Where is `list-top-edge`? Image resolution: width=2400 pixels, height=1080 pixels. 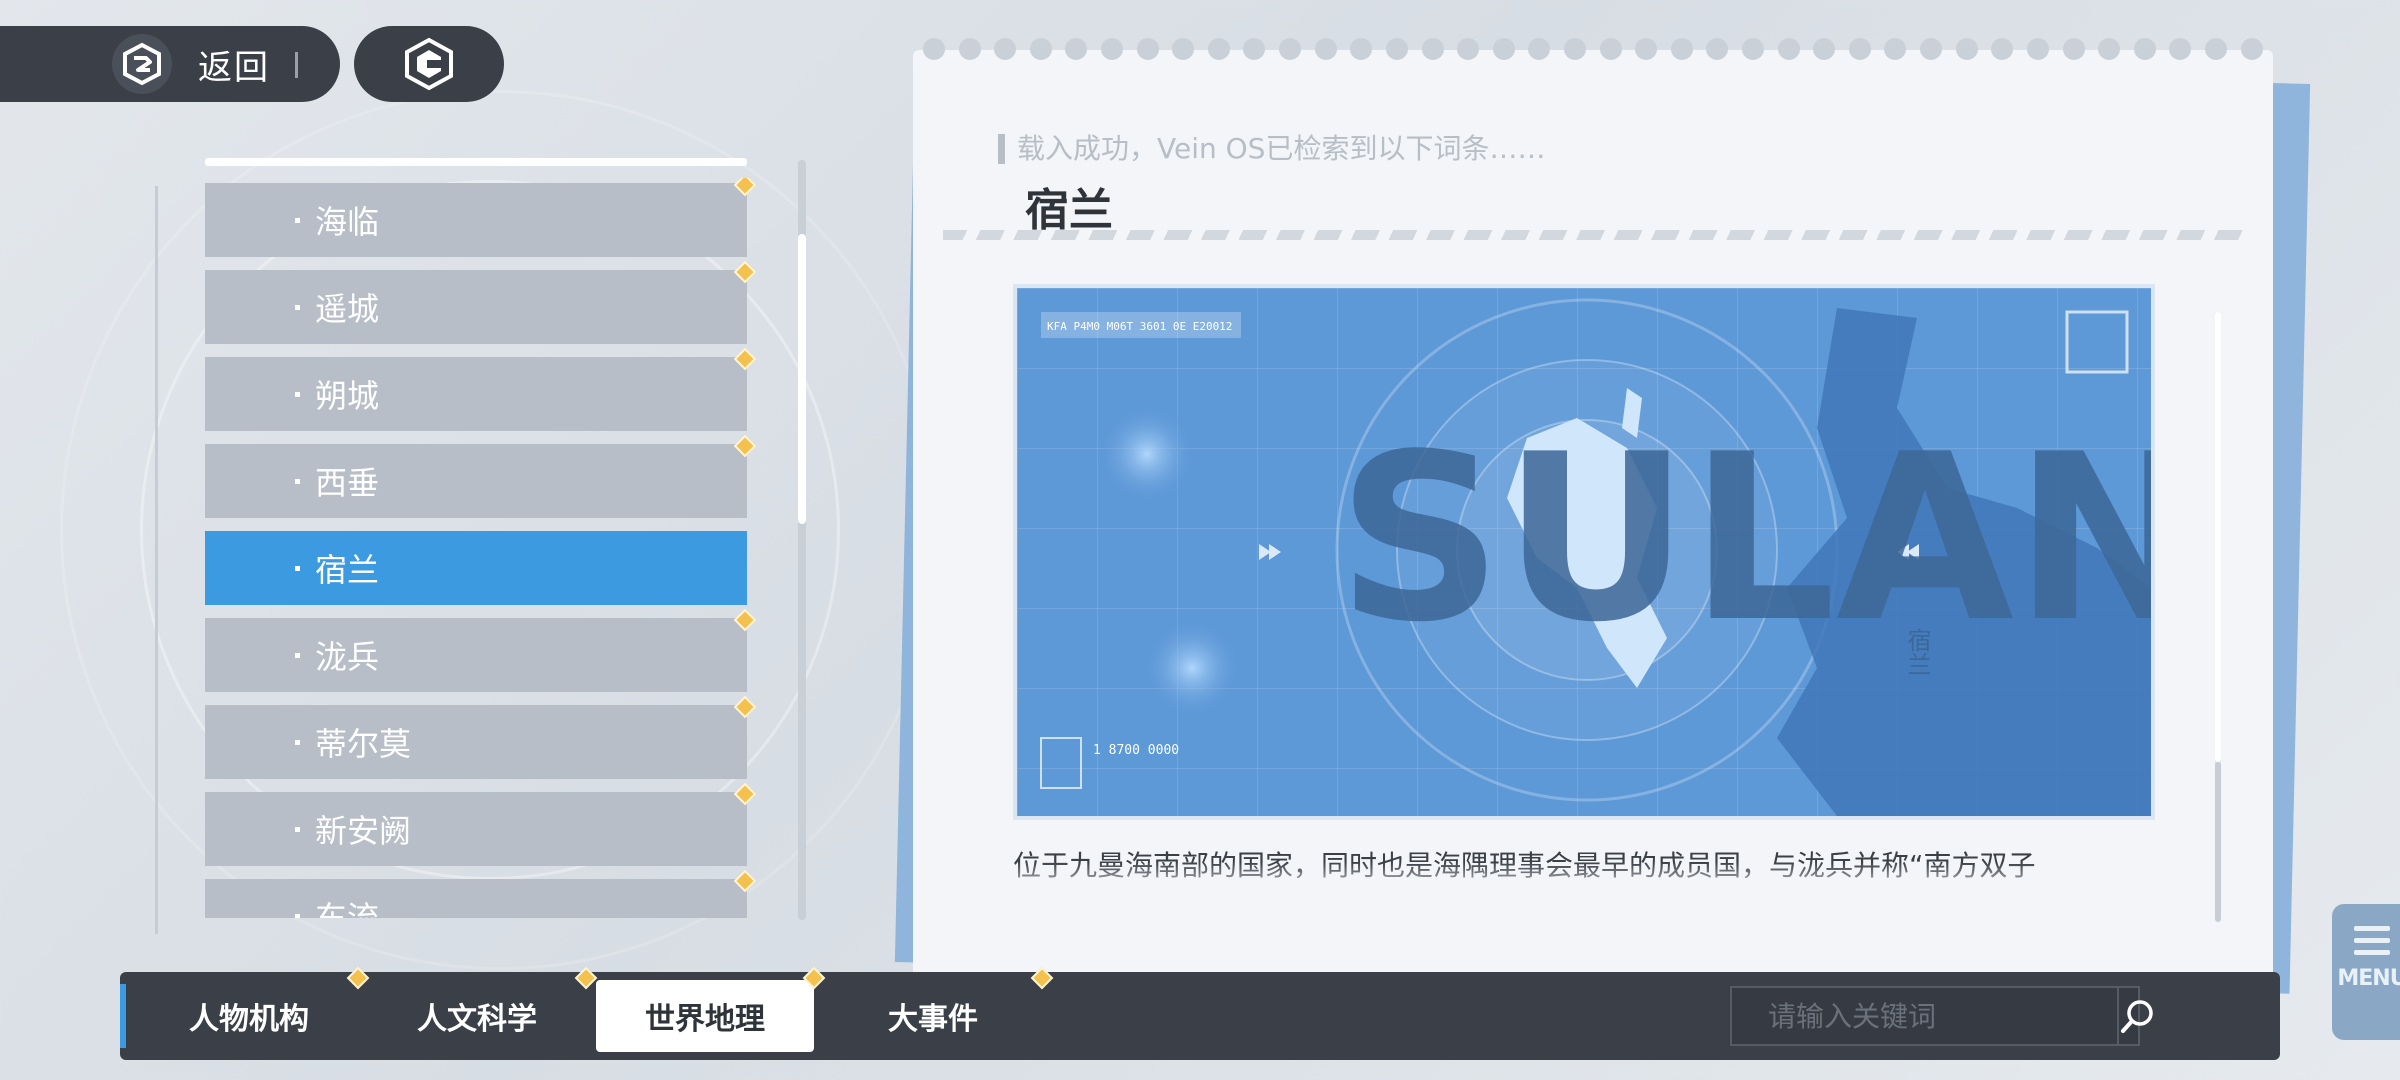
list-top-edge is located at coordinates (476, 162).